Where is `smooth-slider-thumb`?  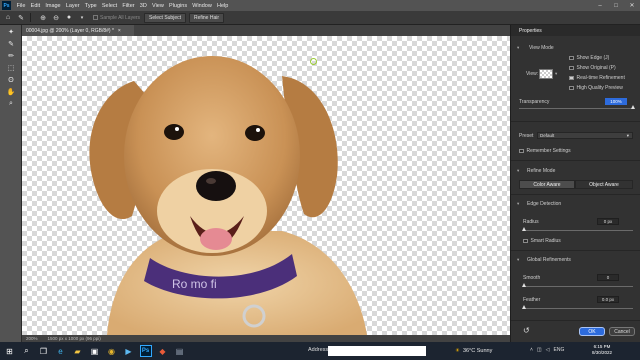
smooth-slider-thumb is located at coordinates (524, 285).